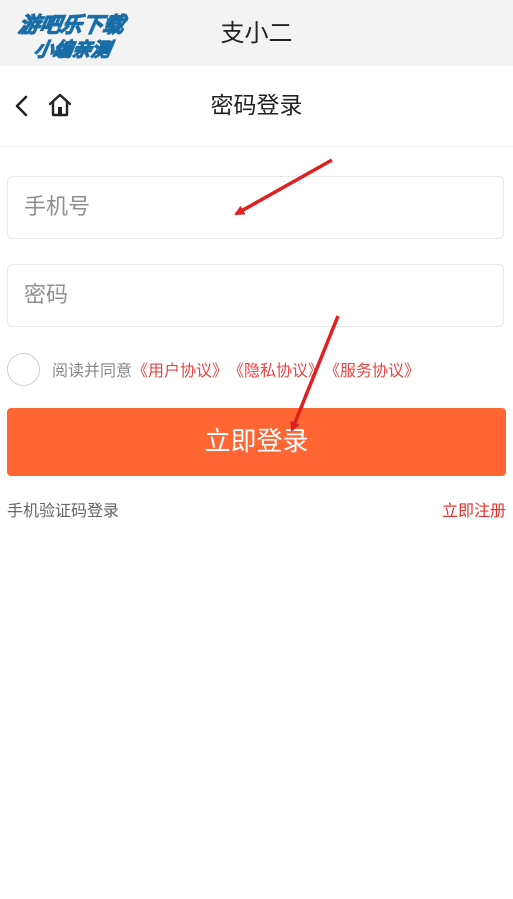 Image resolution: width=513 pixels, height=899 pixels. Describe the element at coordinates (63, 511) in the screenshot. I see `sms-login-link: 手机验证码登录` at that location.